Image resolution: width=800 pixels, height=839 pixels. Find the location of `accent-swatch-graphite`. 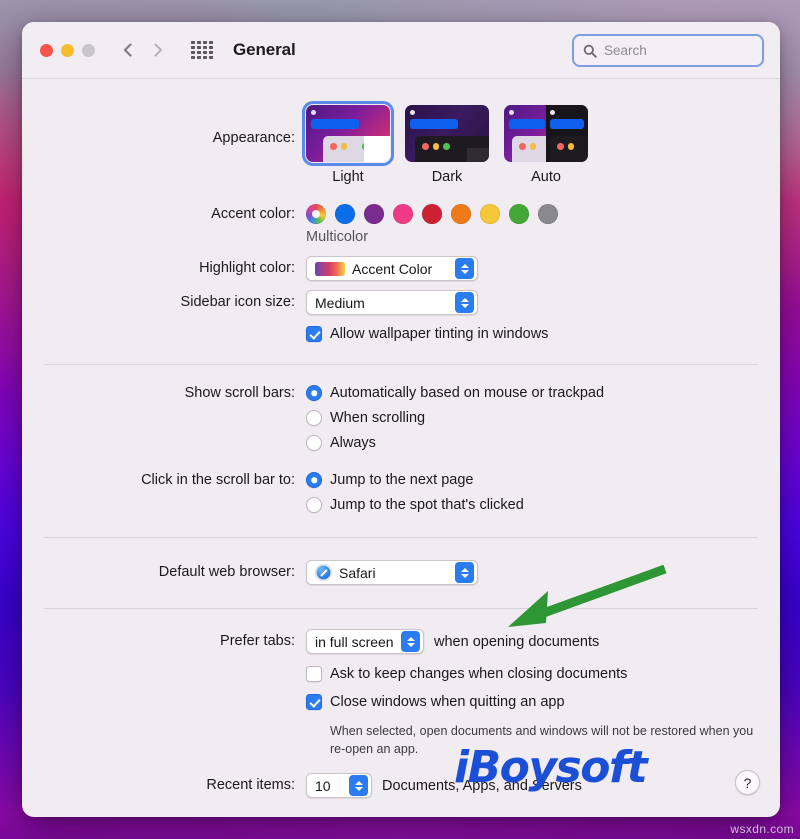

accent-swatch-graphite is located at coordinates (548, 214).